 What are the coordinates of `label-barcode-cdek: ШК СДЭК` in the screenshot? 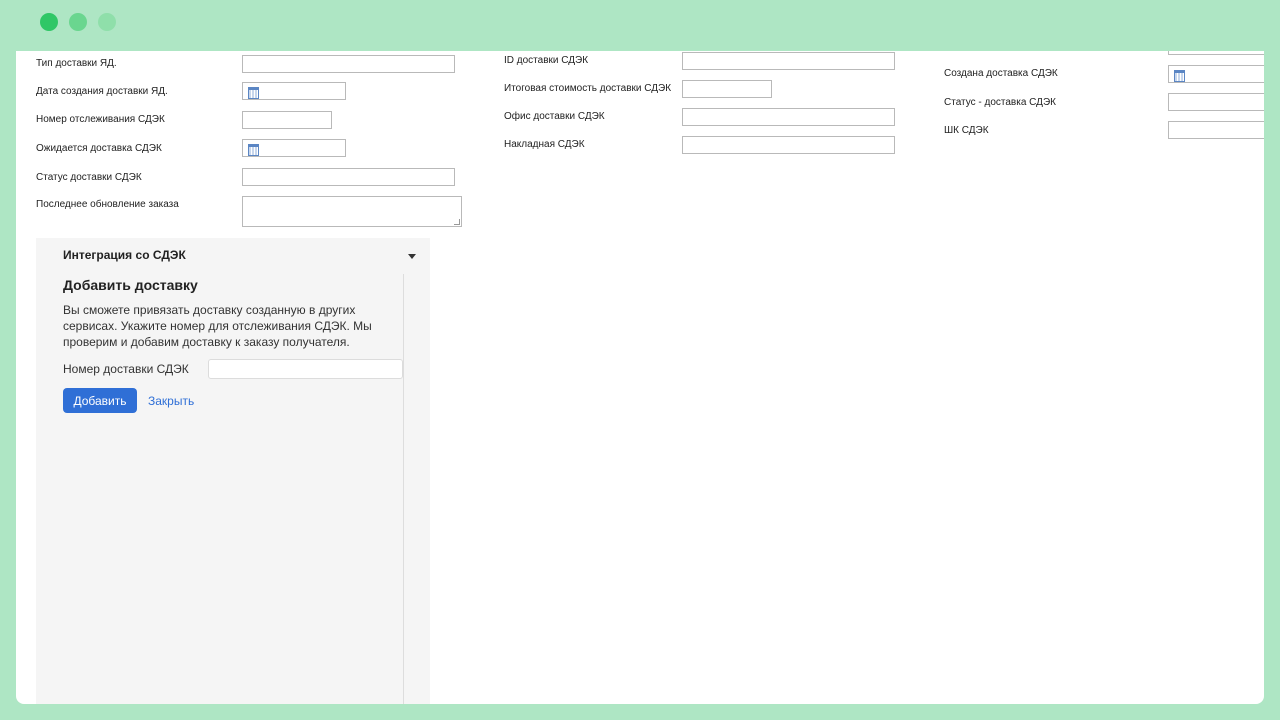 It's located at (966, 130).